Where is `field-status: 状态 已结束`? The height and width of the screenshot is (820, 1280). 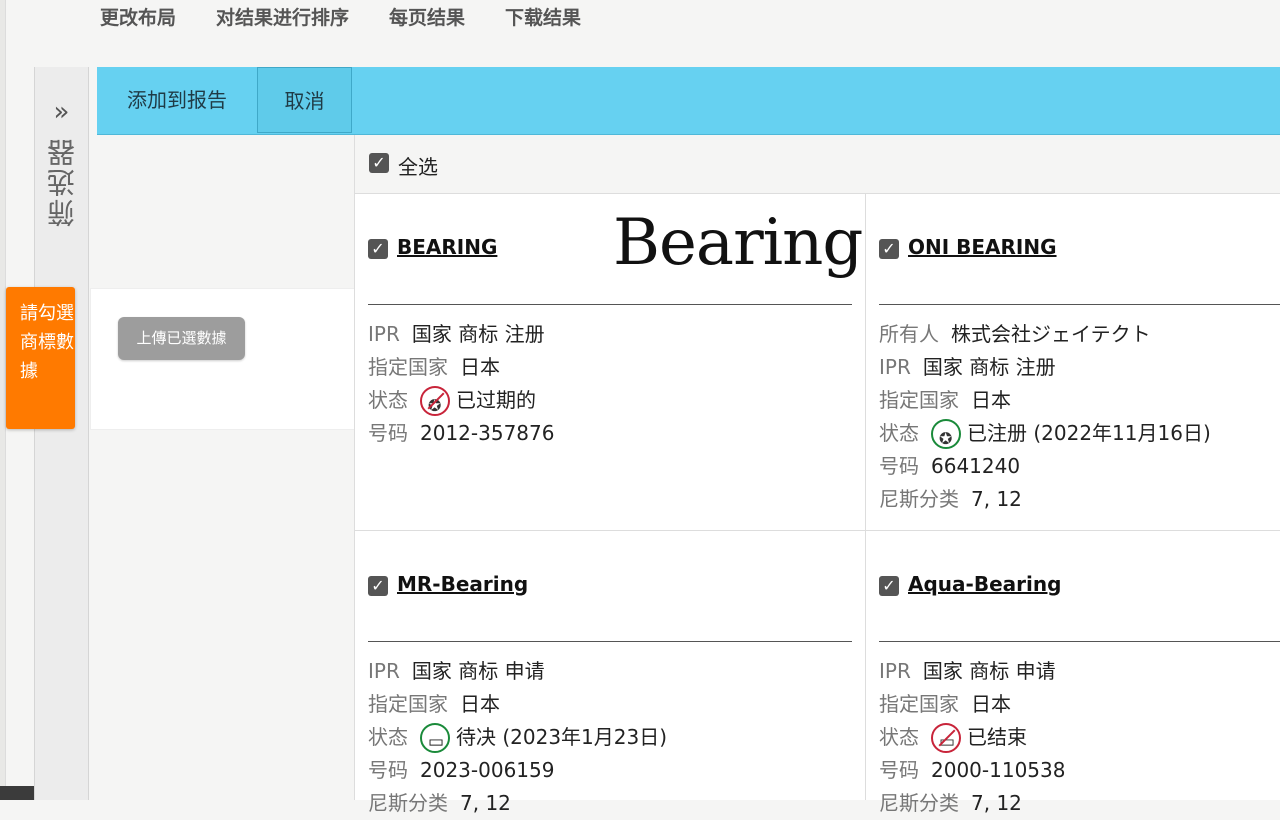 field-status: 状态 已结束 is located at coordinates (972, 740).